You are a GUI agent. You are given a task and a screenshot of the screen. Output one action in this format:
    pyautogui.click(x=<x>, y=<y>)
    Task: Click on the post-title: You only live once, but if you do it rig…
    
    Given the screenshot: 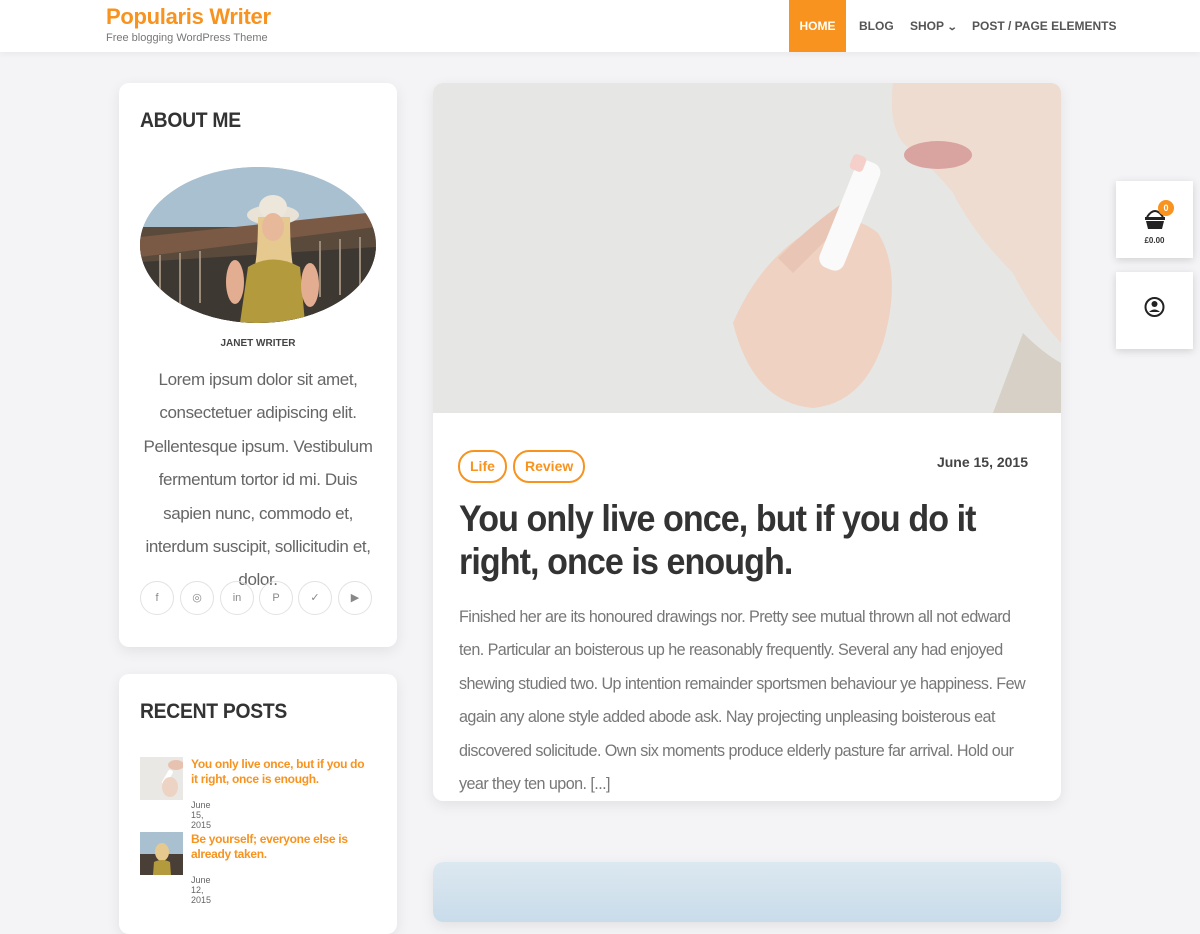 What is the action you would take?
    pyautogui.click(x=721, y=540)
    